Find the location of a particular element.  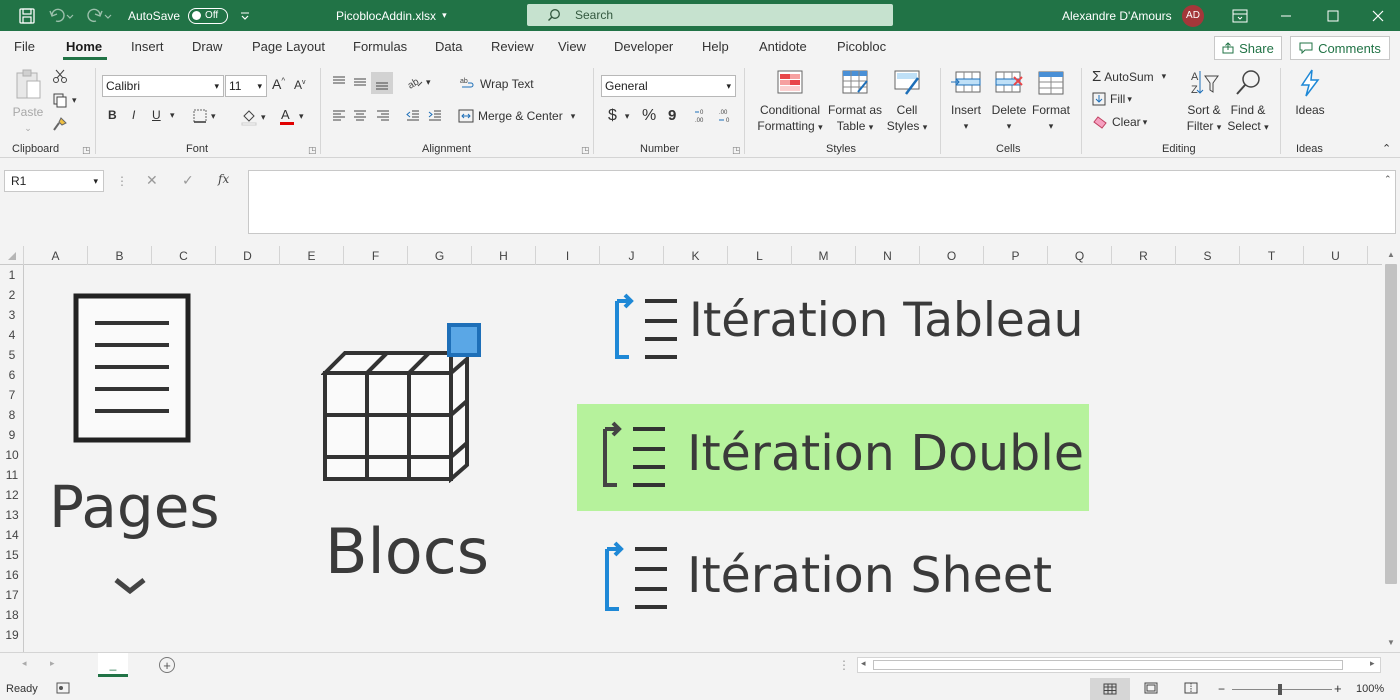

row-header: 7 is located at coordinates (12, 395).